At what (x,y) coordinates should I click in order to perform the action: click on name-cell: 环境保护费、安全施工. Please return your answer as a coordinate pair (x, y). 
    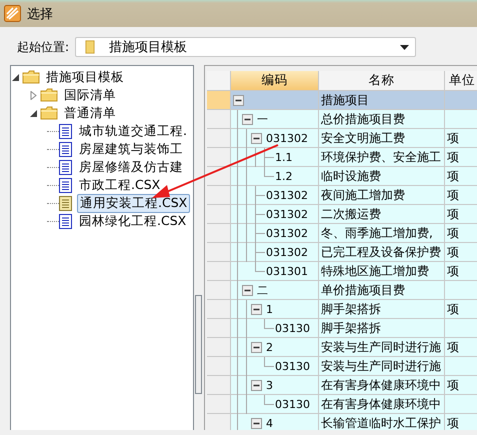
    Looking at the image, I should click on (382, 157).